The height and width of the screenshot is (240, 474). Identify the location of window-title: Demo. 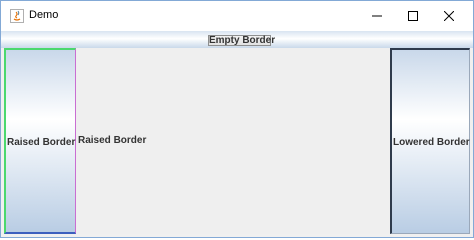
(44, 15).